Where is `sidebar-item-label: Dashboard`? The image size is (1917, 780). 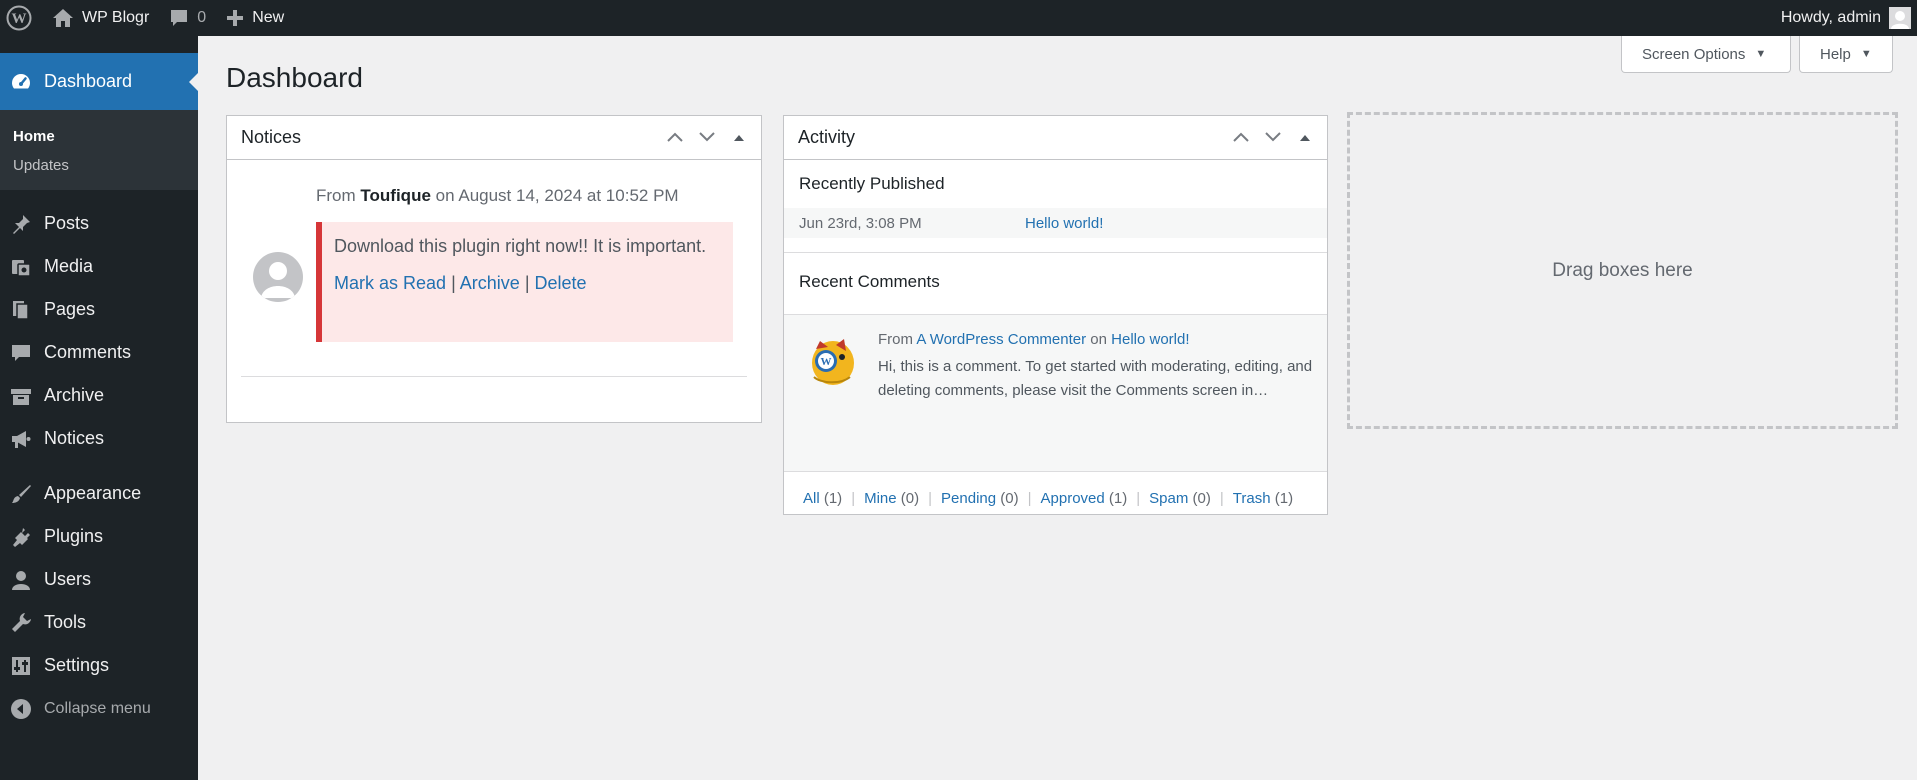
sidebar-item-label: Dashboard is located at coordinates (88, 81).